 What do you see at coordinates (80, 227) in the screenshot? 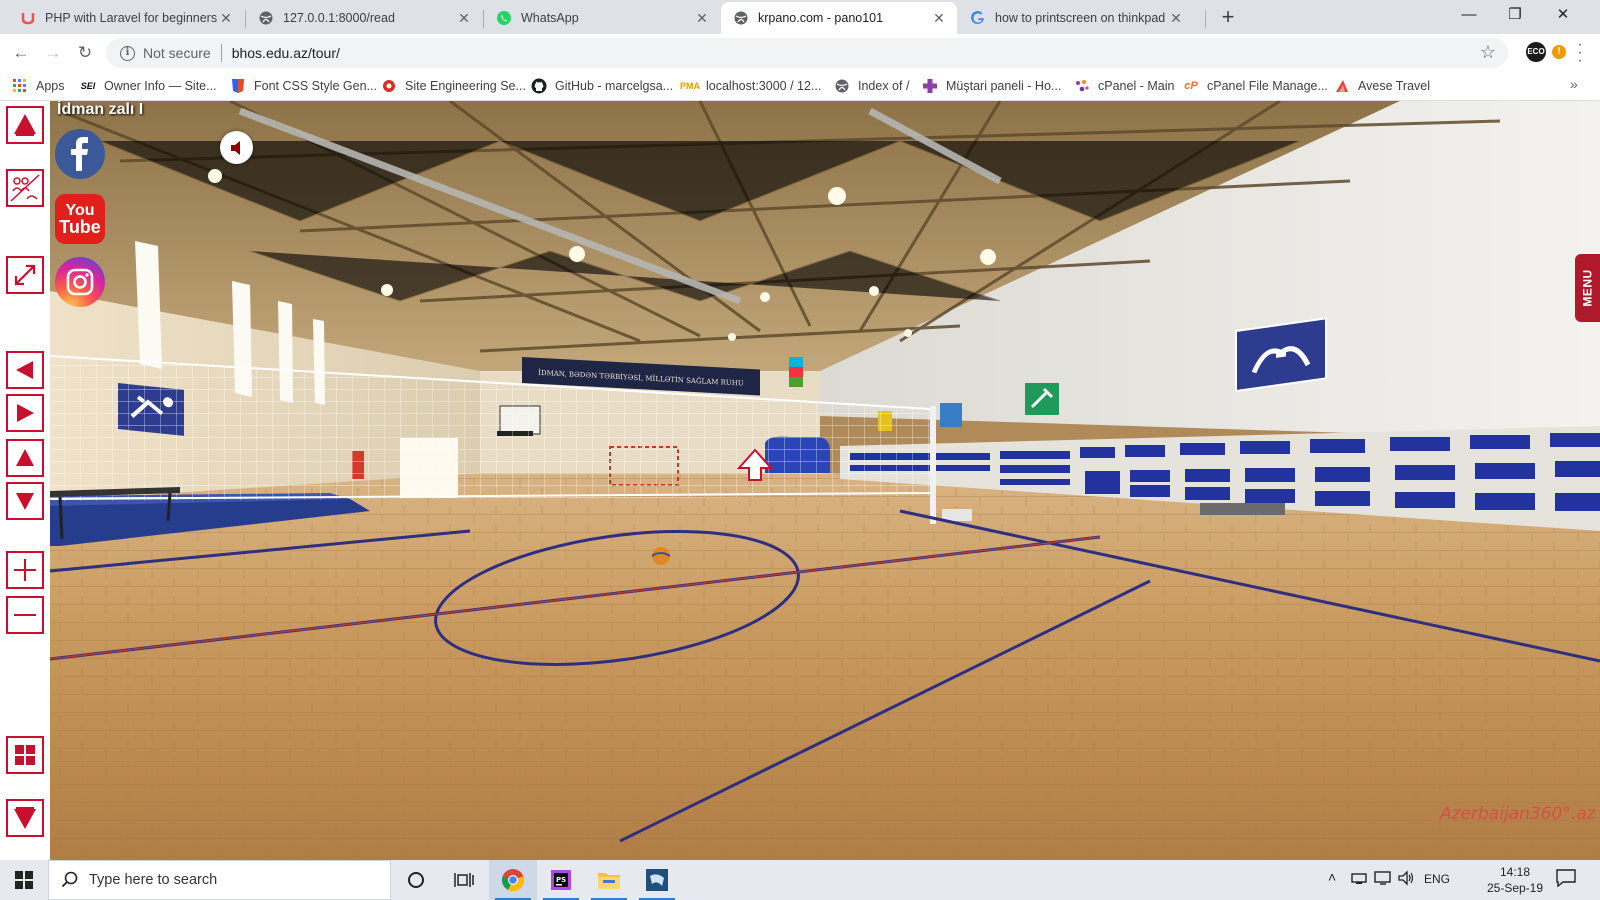
I see `youtube-text-bottom: Tube` at bounding box center [80, 227].